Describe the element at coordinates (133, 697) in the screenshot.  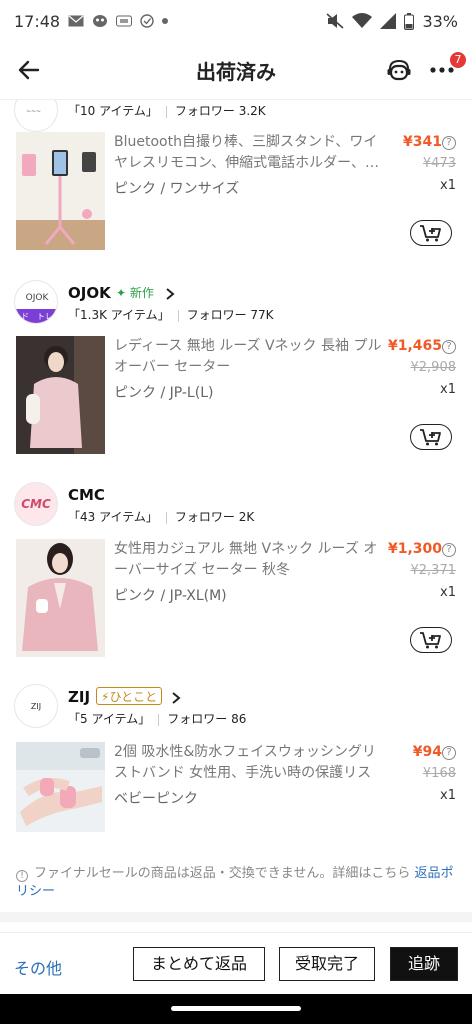
I see `comment-tag-label: ひとこと` at that location.